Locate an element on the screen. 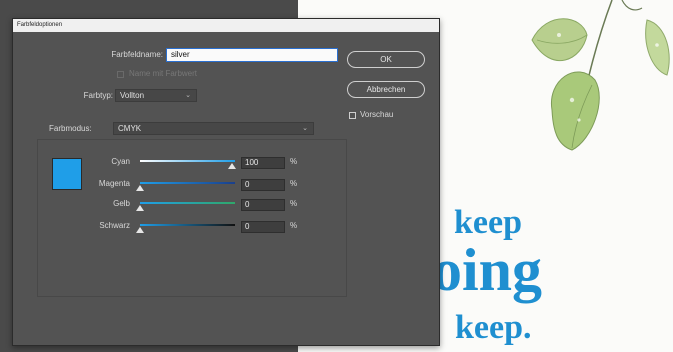 This screenshot has height=352, width=673. color-mode-label: Farbmodus: is located at coordinates (70, 128).